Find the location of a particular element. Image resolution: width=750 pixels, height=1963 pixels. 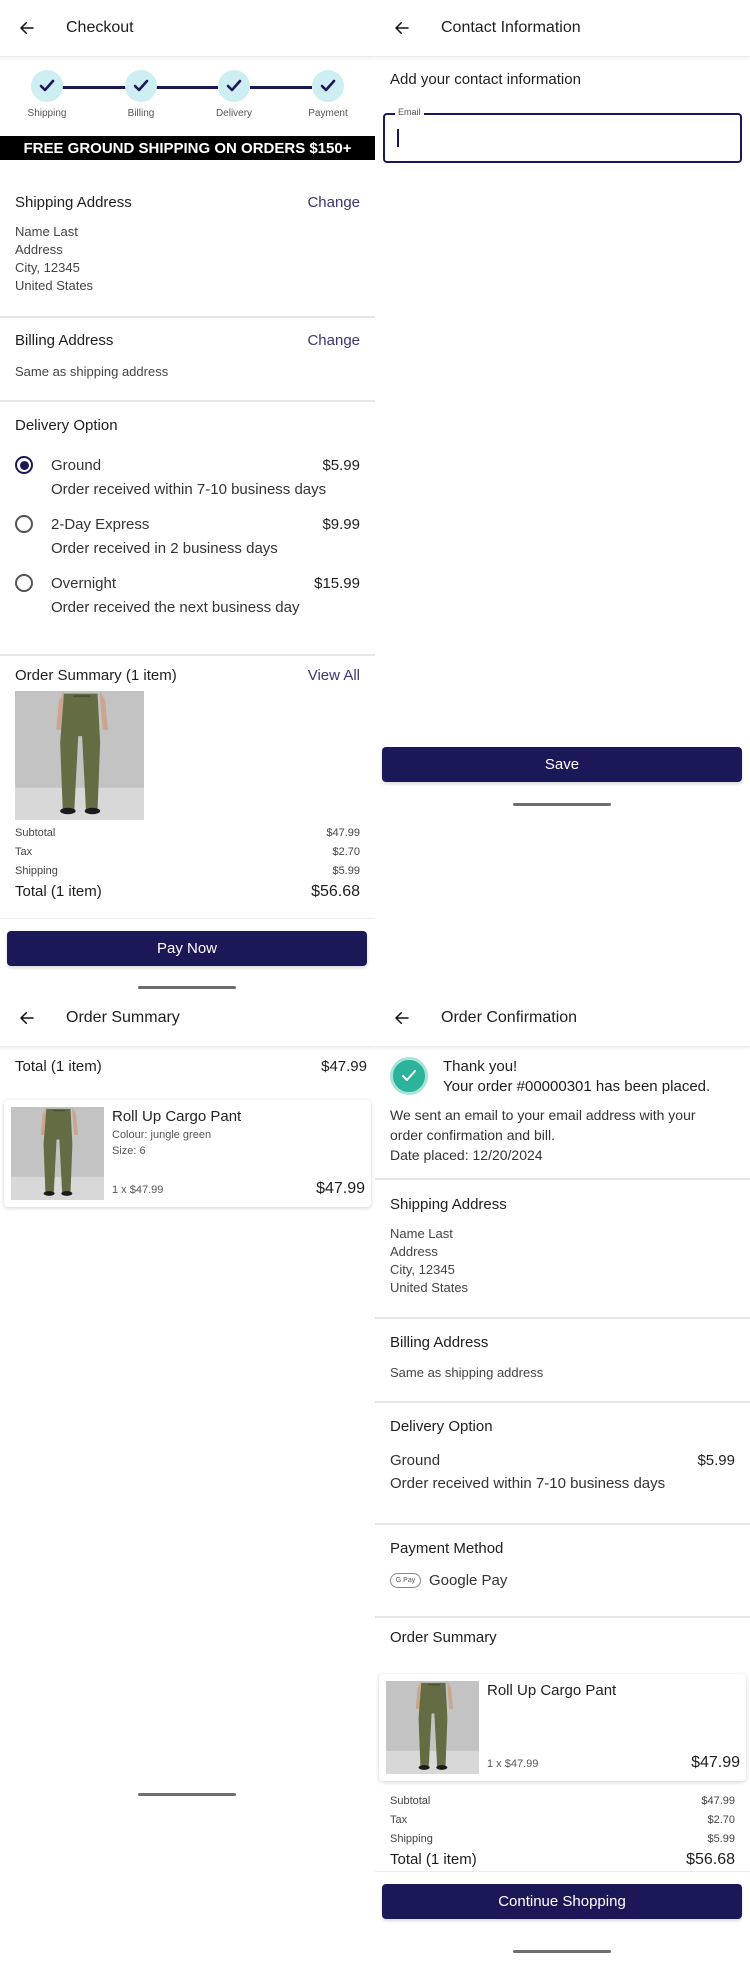

option-description: Order received the next business day is located at coordinates (175, 607).